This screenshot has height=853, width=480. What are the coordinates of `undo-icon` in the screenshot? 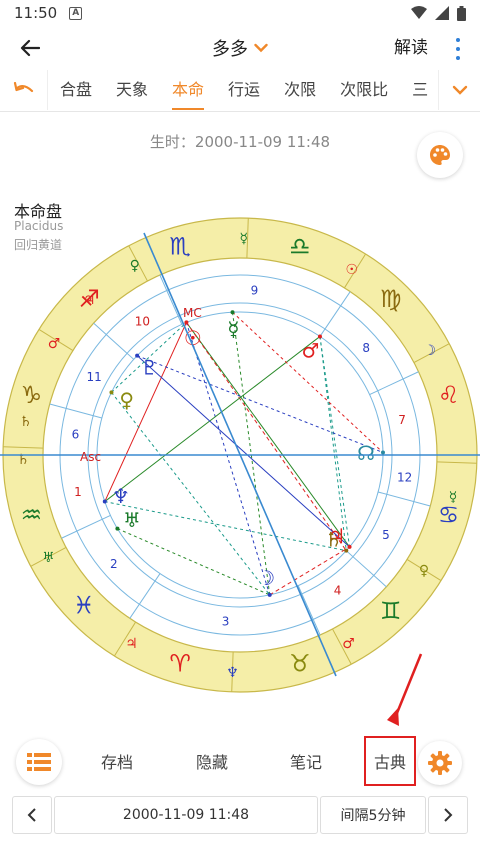 It's located at (23, 87).